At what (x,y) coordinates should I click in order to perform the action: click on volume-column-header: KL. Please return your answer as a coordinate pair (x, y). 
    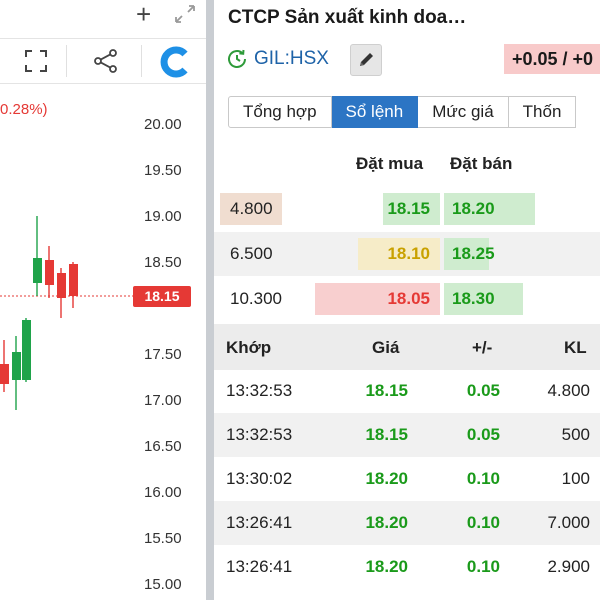
    Looking at the image, I should click on (575, 347).